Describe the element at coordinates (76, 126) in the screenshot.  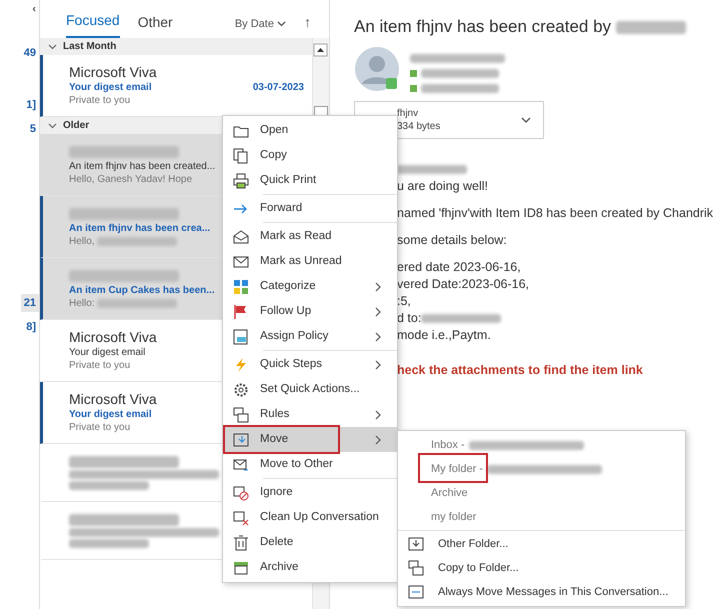
I see `group-label: Older` at that location.